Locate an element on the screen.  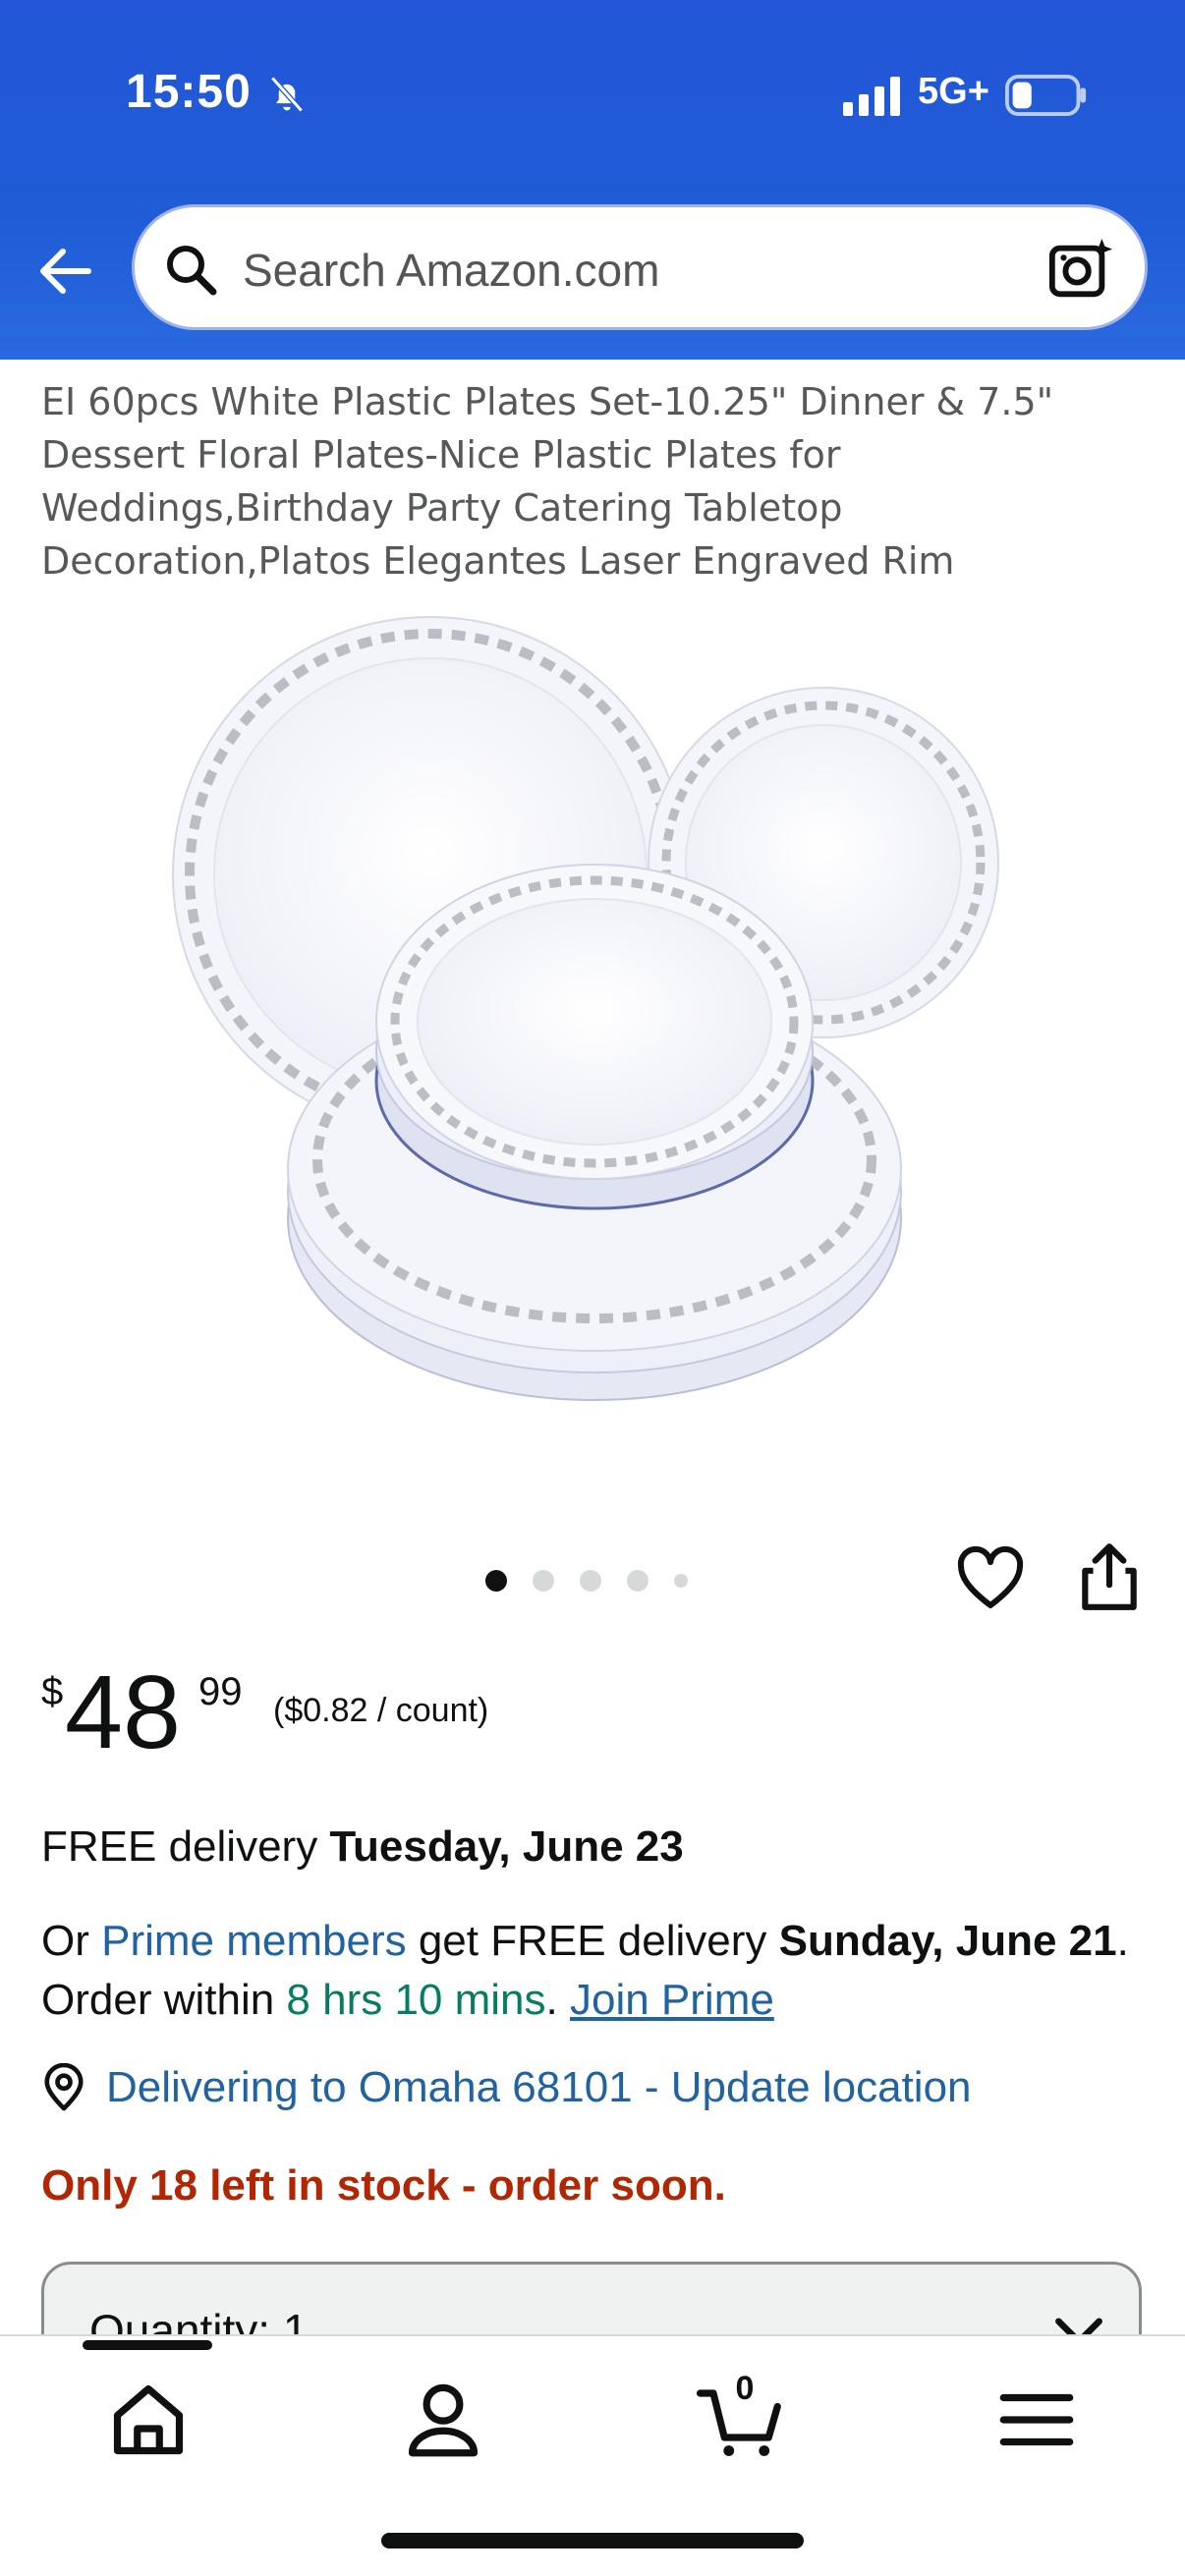
prime-members-link: Prime members is located at coordinates (254, 1941).